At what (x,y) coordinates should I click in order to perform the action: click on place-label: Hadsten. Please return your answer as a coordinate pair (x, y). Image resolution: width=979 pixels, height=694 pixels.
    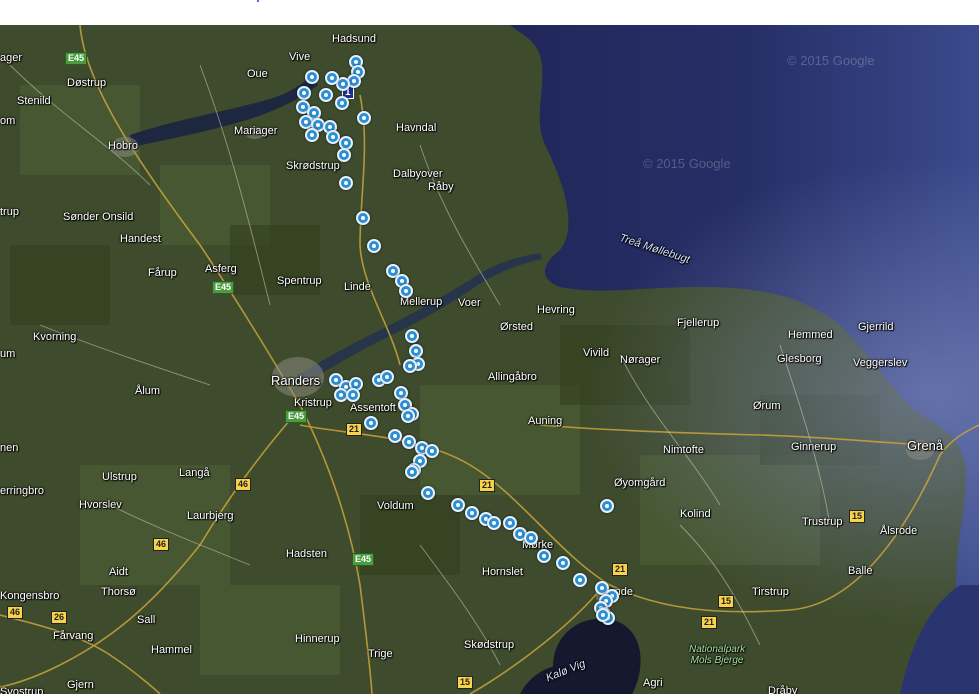
    Looking at the image, I should click on (306, 554).